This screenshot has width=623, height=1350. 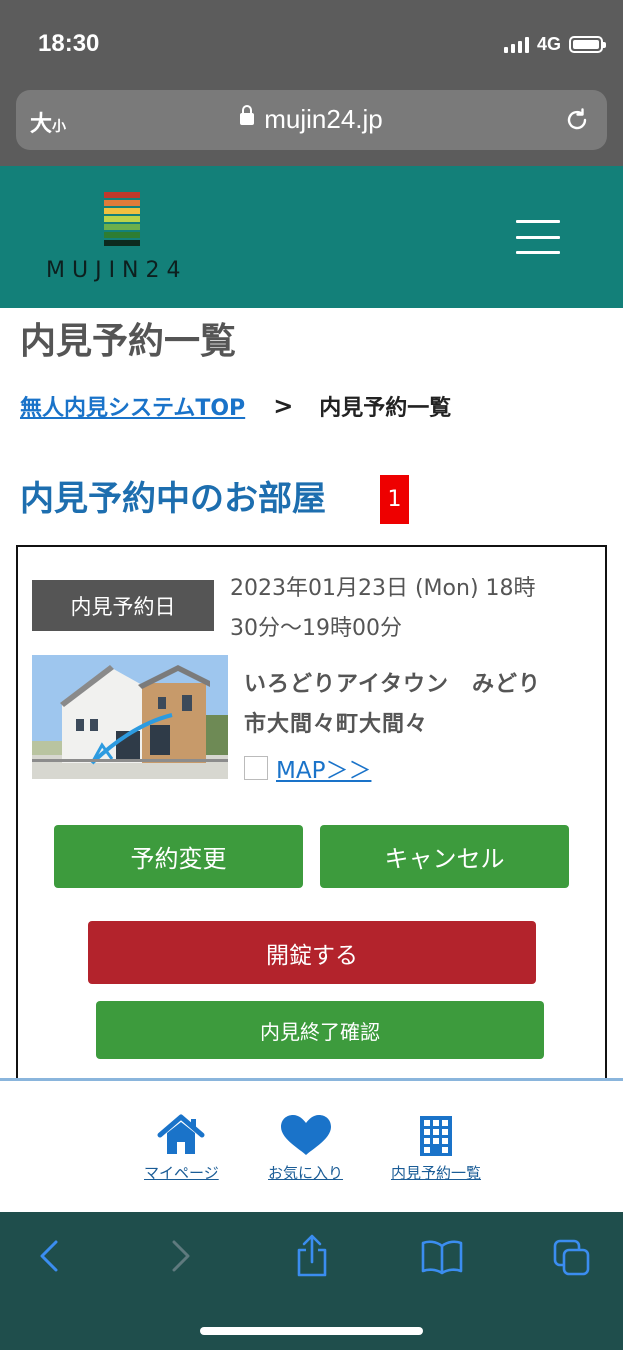 What do you see at coordinates (123, 605) in the screenshot?
I see `date-label: 内見予約日` at bounding box center [123, 605].